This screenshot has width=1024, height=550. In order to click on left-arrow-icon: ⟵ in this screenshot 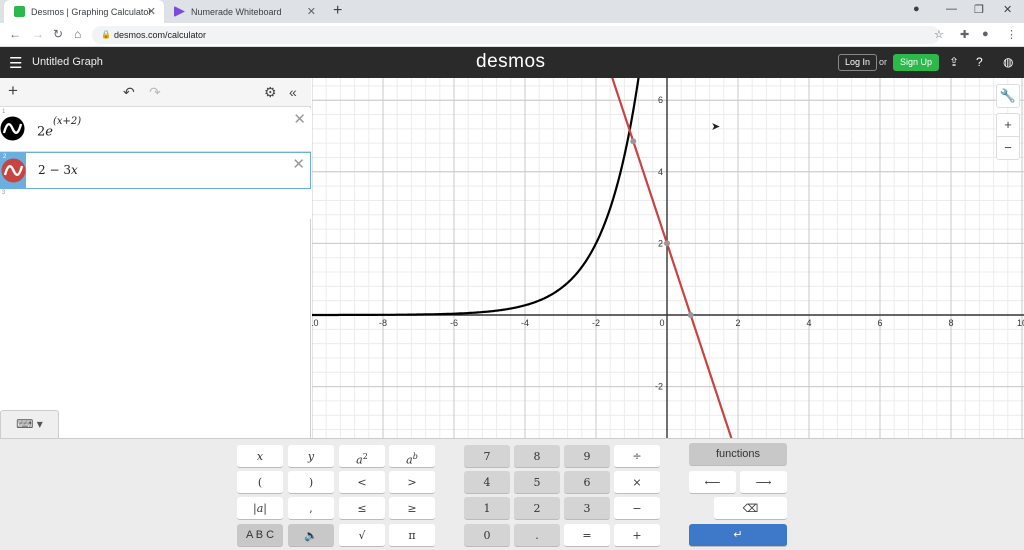, I will do `click(712, 482)`.